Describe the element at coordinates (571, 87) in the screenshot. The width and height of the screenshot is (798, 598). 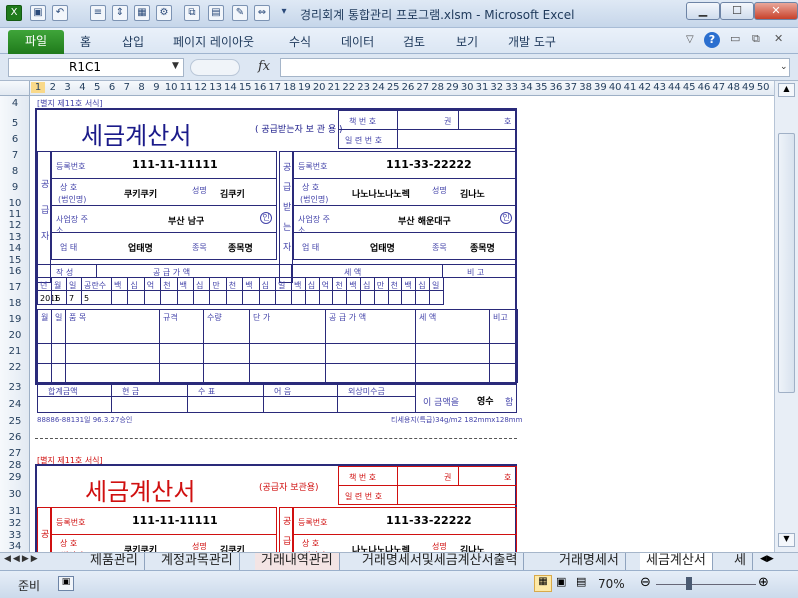
I see `column-header-cell: 37` at that location.